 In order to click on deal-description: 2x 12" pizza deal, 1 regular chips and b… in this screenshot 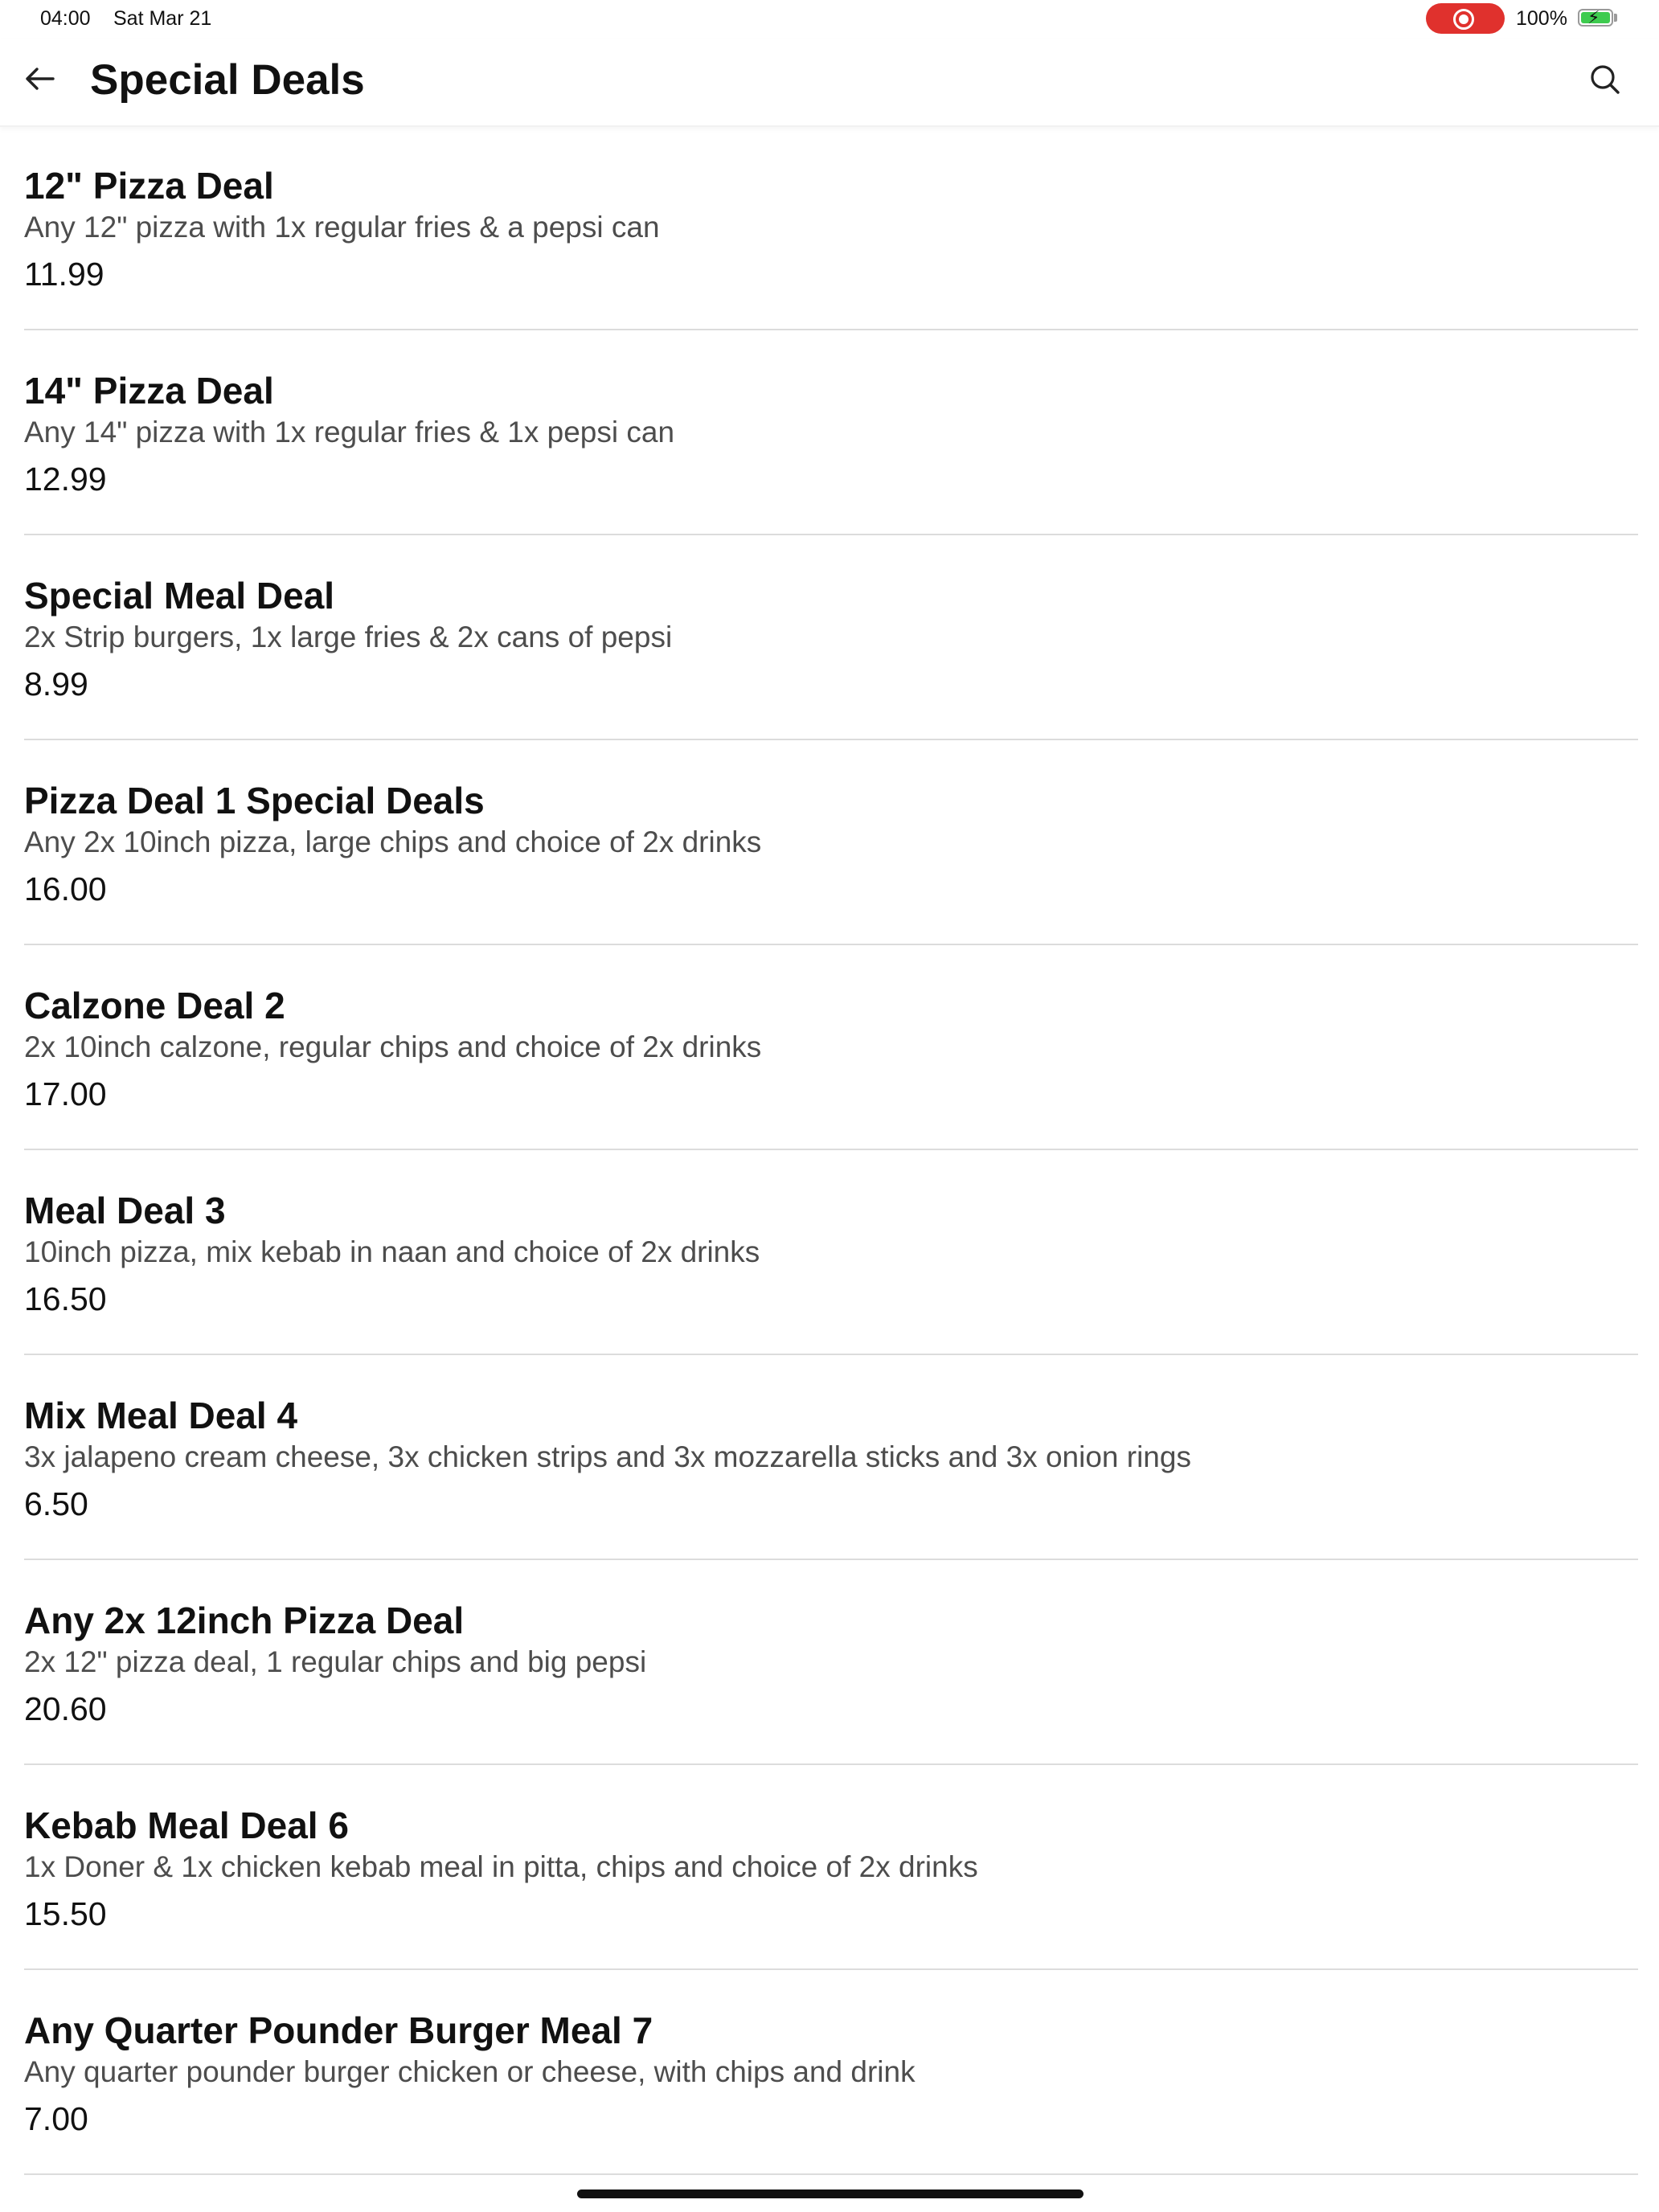, I will do `click(335, 1662)`.